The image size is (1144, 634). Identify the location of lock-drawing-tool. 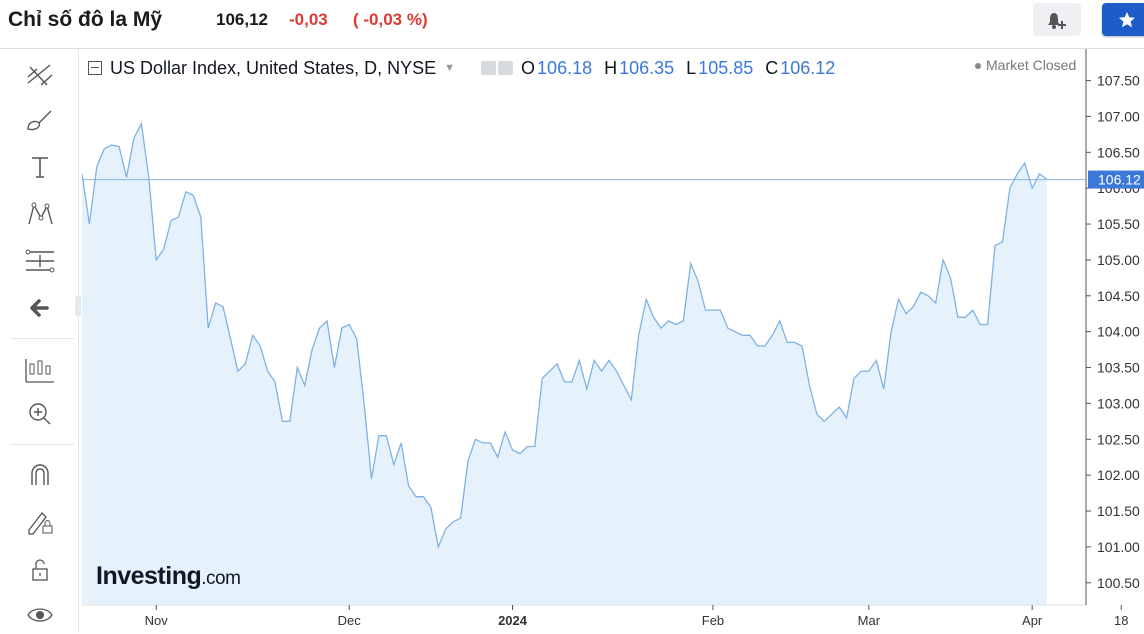
(40, 522).